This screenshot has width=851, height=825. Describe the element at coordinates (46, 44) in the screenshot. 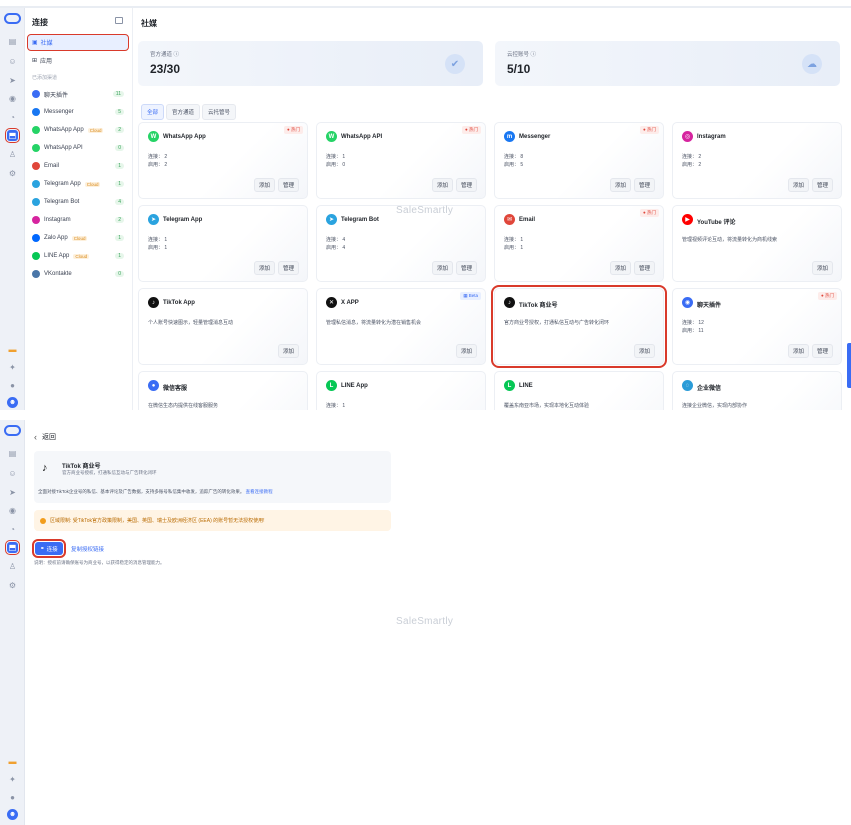

I see `sidebar-item-label: 社媒` at that location.